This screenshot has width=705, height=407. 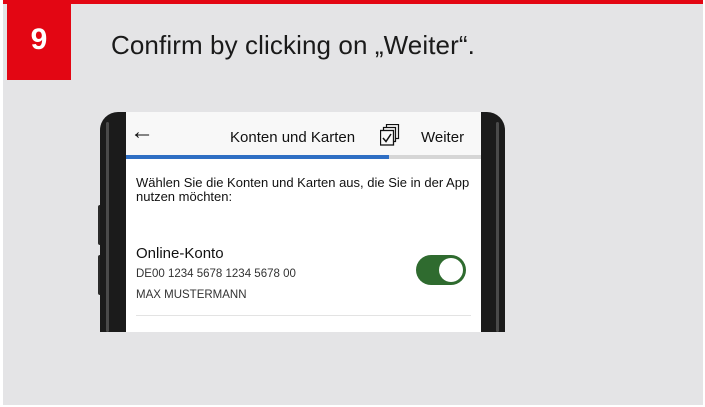 I want to click on multi-select-check-icon, so click(x=390, y=135).